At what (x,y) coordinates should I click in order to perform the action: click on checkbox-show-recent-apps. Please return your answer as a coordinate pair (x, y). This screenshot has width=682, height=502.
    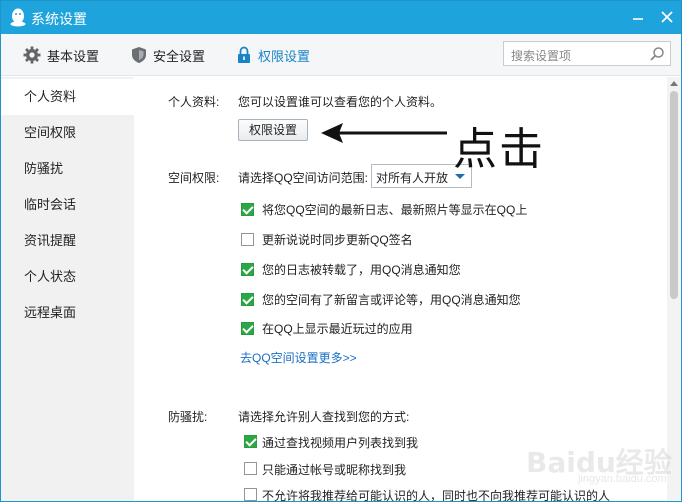
    Looking at the image, I should click on (247, 328).